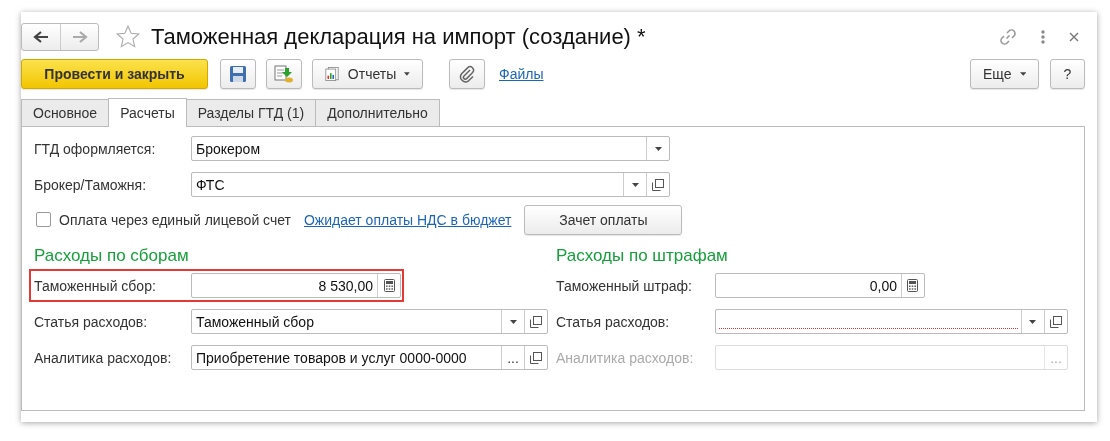 The image size is (1110, 441). What do you see at coordinates (95, 148) in the screenshot?
I see `field-label: ГТД оформляется:` at bounding box center [95, 148].